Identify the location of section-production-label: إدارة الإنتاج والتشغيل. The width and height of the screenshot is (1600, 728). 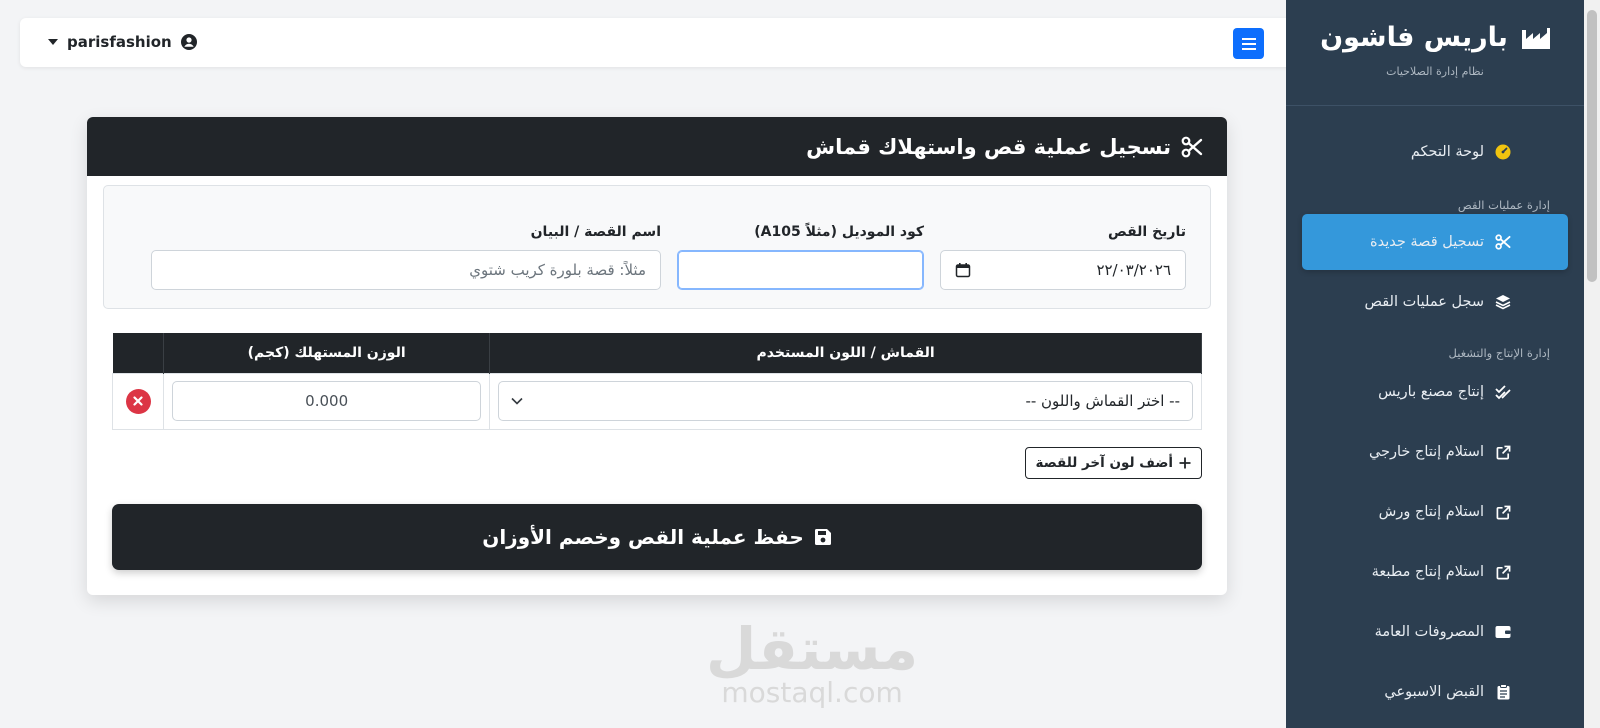
(1499, 353).